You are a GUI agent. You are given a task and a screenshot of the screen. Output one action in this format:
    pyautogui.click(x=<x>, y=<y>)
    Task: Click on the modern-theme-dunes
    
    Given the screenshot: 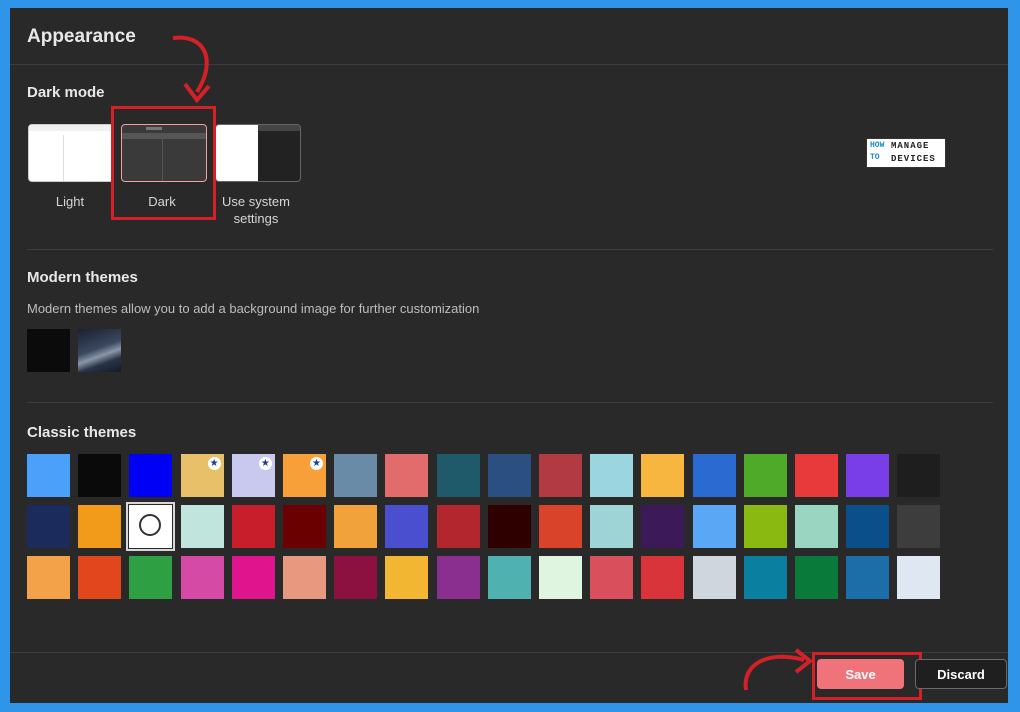 What is the action you would take?
    pyautogui.click(x=99, y=350)
    